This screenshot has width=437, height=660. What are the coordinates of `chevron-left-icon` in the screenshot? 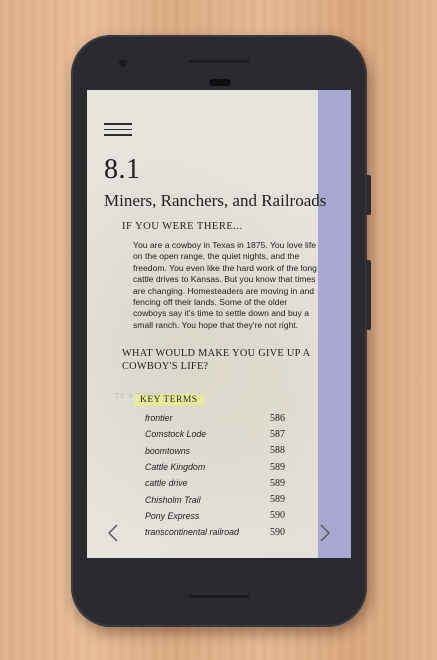 It's located at (113, 533).